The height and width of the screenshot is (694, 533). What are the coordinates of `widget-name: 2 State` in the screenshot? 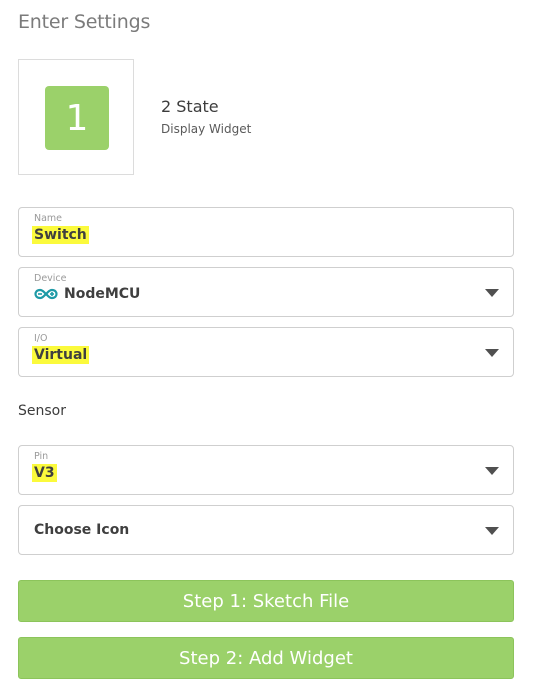 It's located at (190, 106).